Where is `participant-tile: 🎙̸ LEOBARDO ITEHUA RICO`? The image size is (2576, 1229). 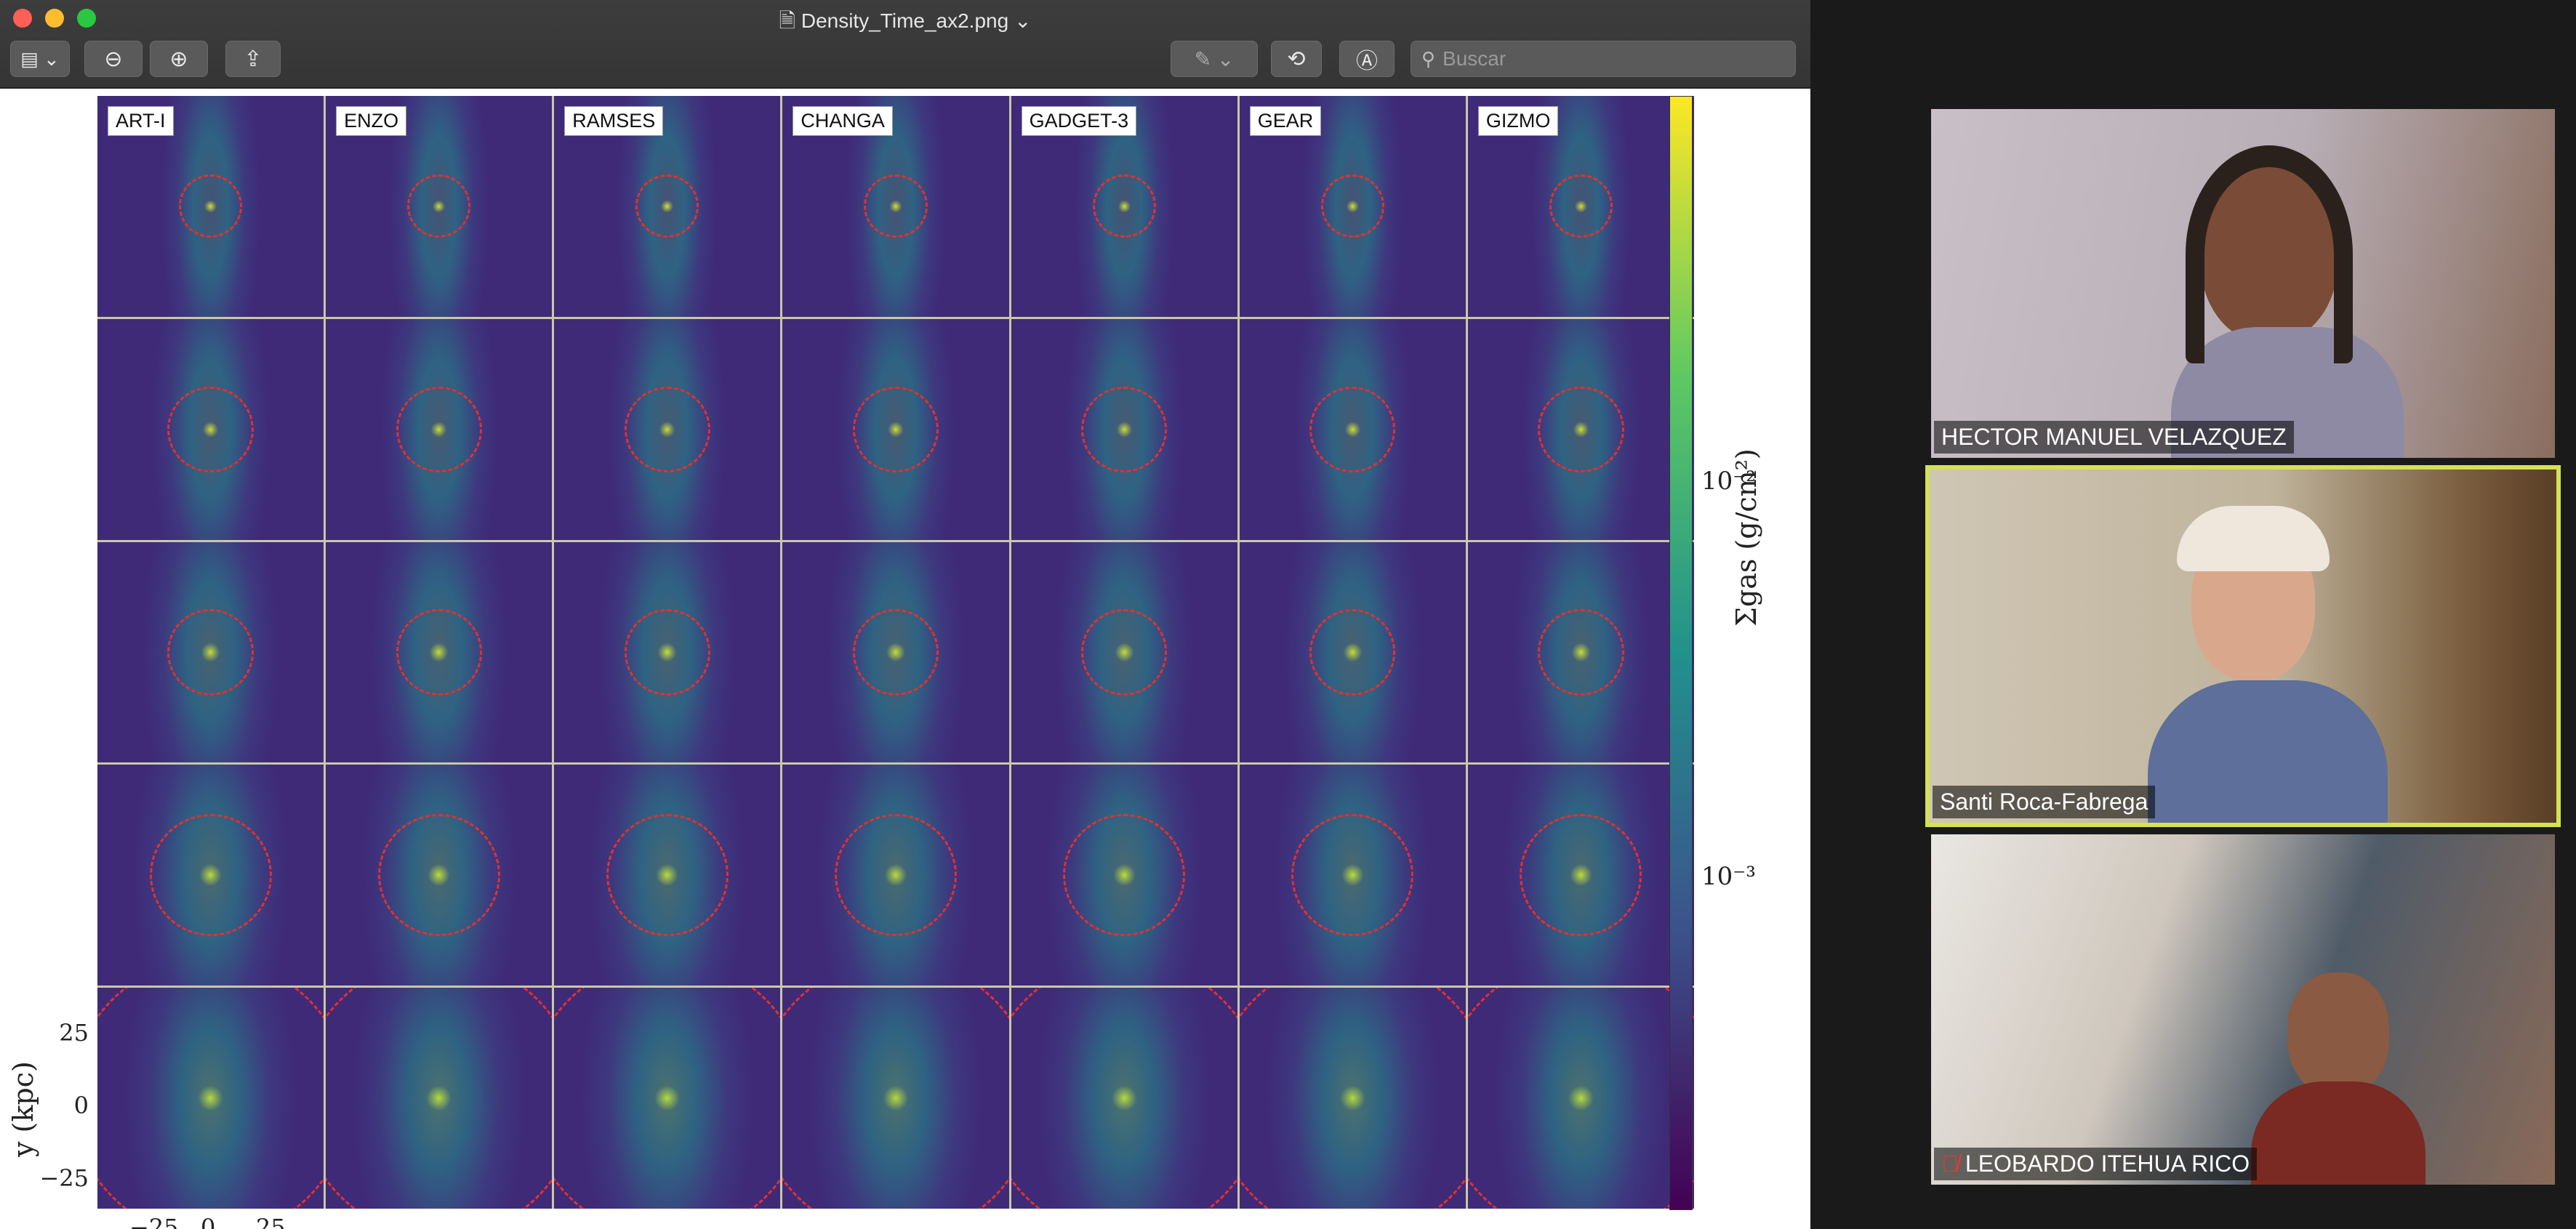
participant-tile: 🎙̸ LEOBARDO ITEHUA RICO is located at coordinates (2243, 1010).